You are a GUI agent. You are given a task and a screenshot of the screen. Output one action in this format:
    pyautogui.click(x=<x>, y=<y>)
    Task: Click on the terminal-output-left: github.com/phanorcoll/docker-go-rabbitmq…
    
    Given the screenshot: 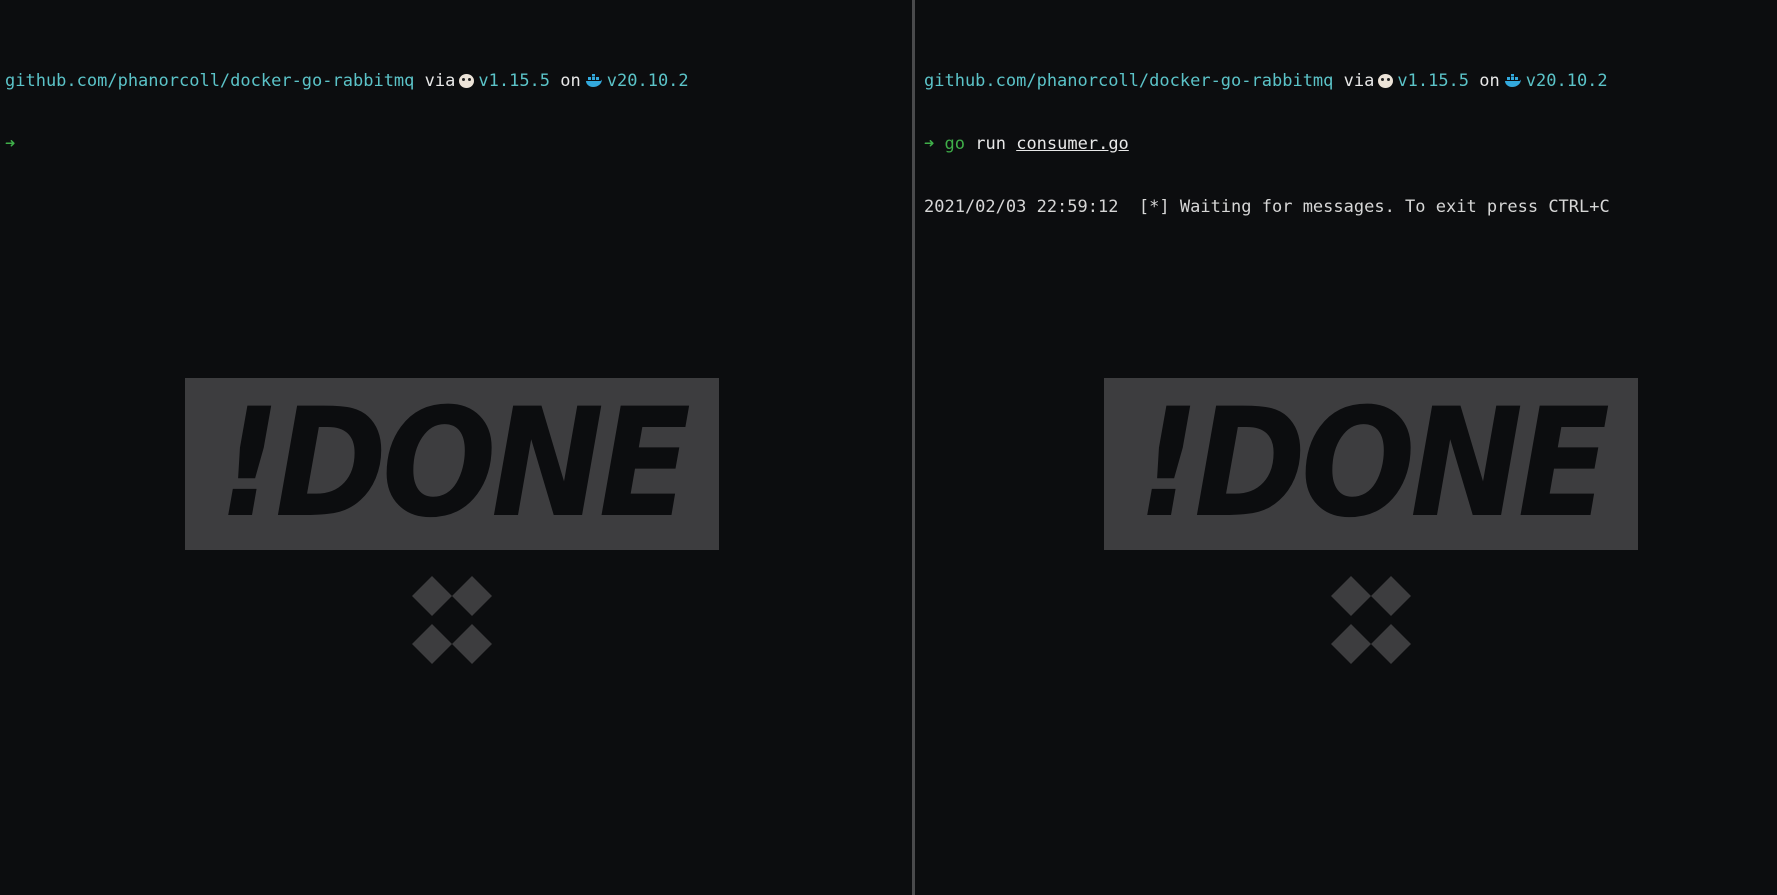 What is the action you would take?
    pyautogui.click(x=347, y=113)
    